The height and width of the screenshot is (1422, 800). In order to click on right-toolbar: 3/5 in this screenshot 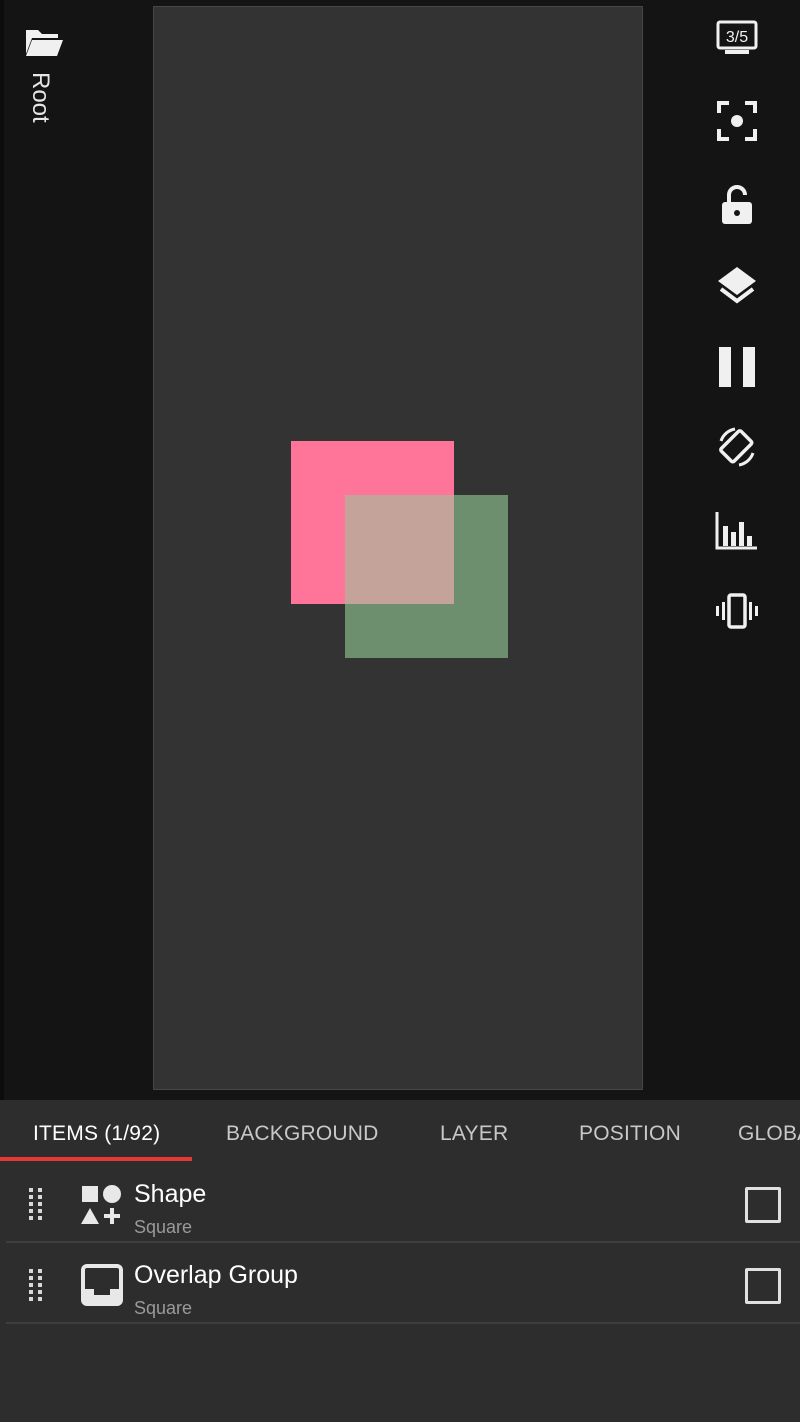, I will do `click(745, 350)`.